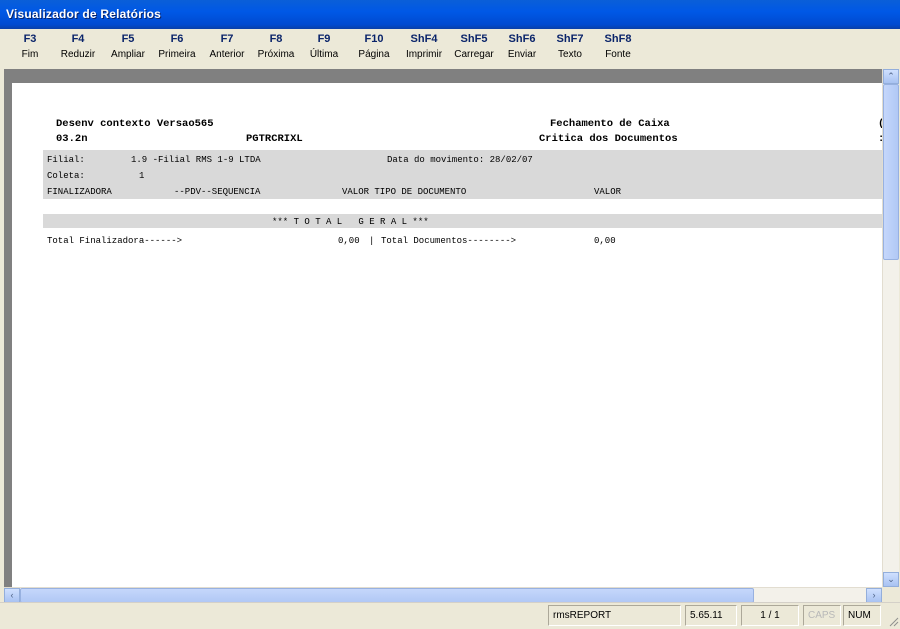 This screenshot has width=900, height=629. What do you see at coordinates (30, 54) in the screenshot?
I see `button-label: Fim` at bounding box center [30, 54].